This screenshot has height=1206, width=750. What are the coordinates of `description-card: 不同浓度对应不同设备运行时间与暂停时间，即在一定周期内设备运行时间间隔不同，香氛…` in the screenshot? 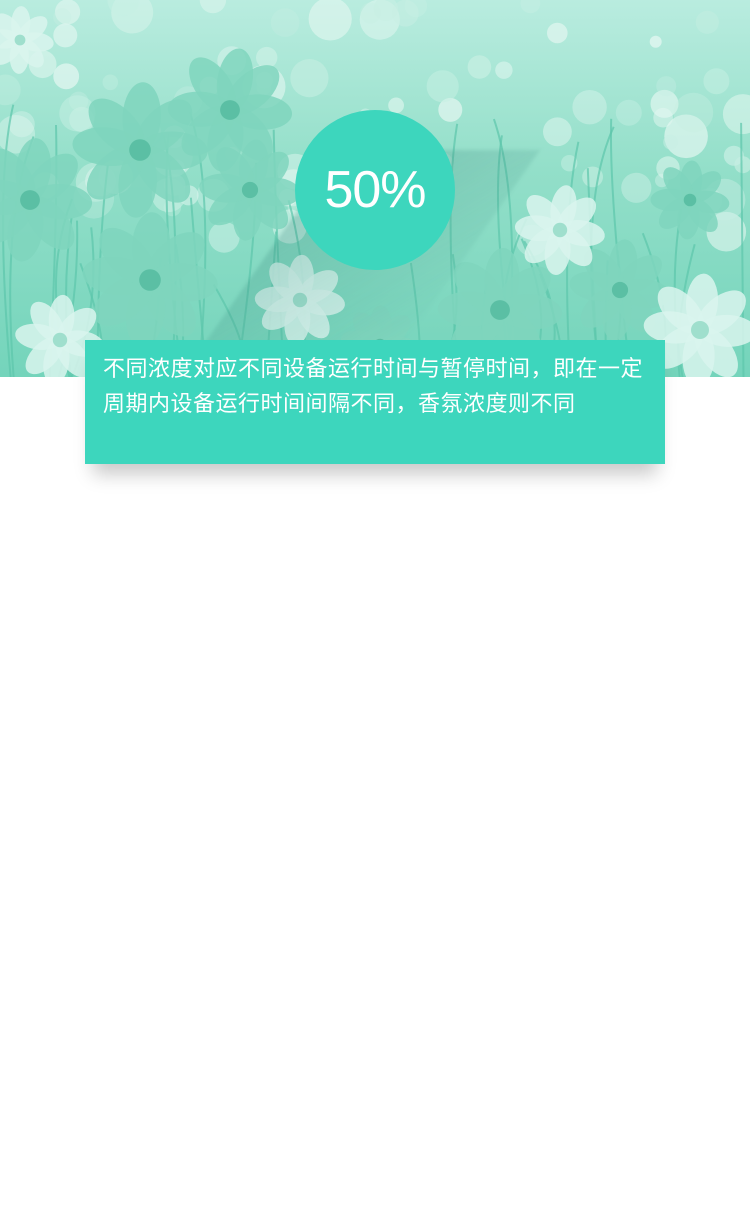 It's located at (375, 402).